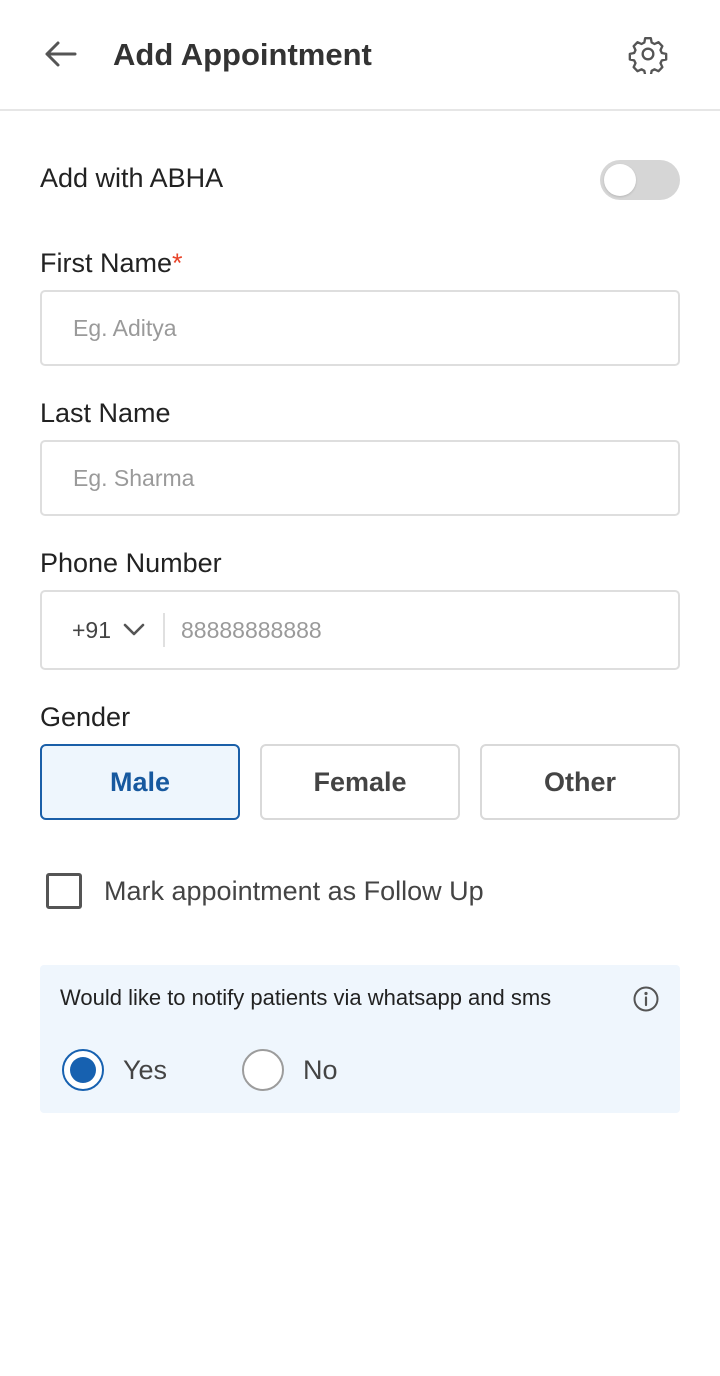 Image resolution: width=720 pixels, height=1376 pixels. Describe the element at coordinates (140, 782) in the screenshot. I see `gender-male-button: Male` at that location.